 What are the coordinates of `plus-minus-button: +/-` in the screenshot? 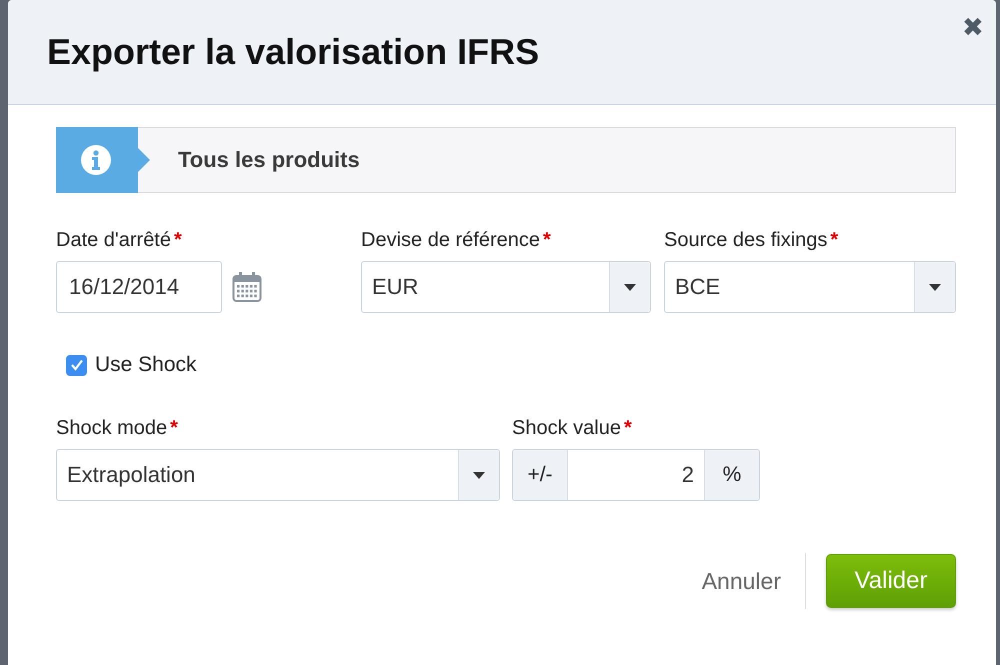 It's located at (540, 475).